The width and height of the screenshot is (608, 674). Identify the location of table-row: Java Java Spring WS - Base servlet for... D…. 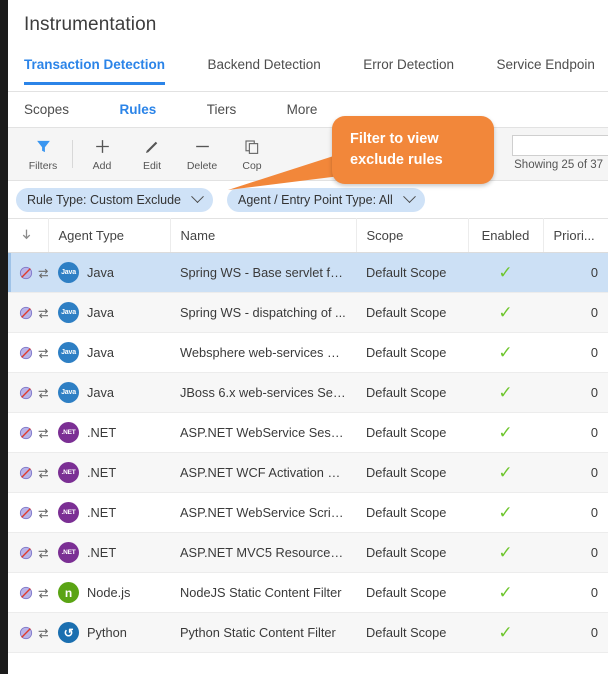
(308, 272).